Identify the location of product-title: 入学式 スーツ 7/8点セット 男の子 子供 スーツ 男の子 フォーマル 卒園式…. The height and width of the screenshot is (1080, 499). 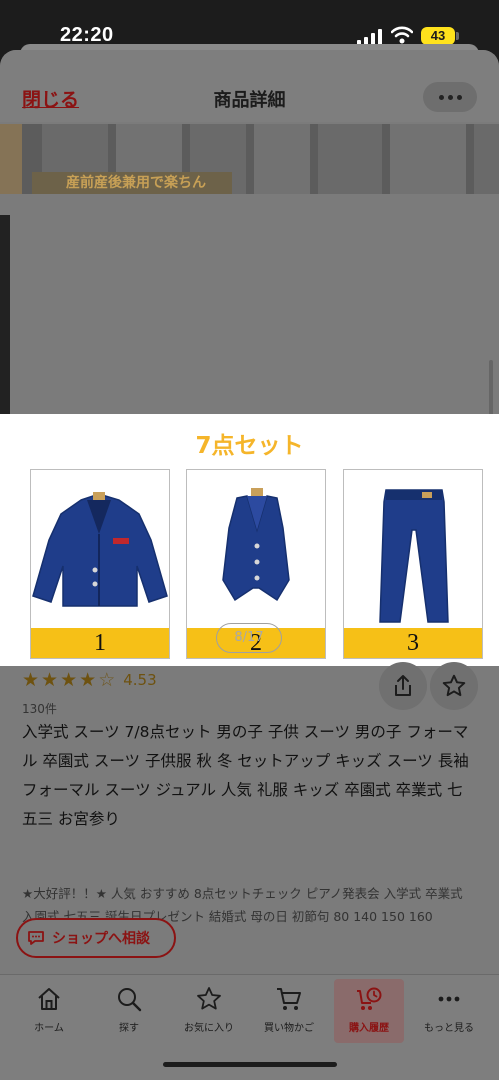
(245, 775).